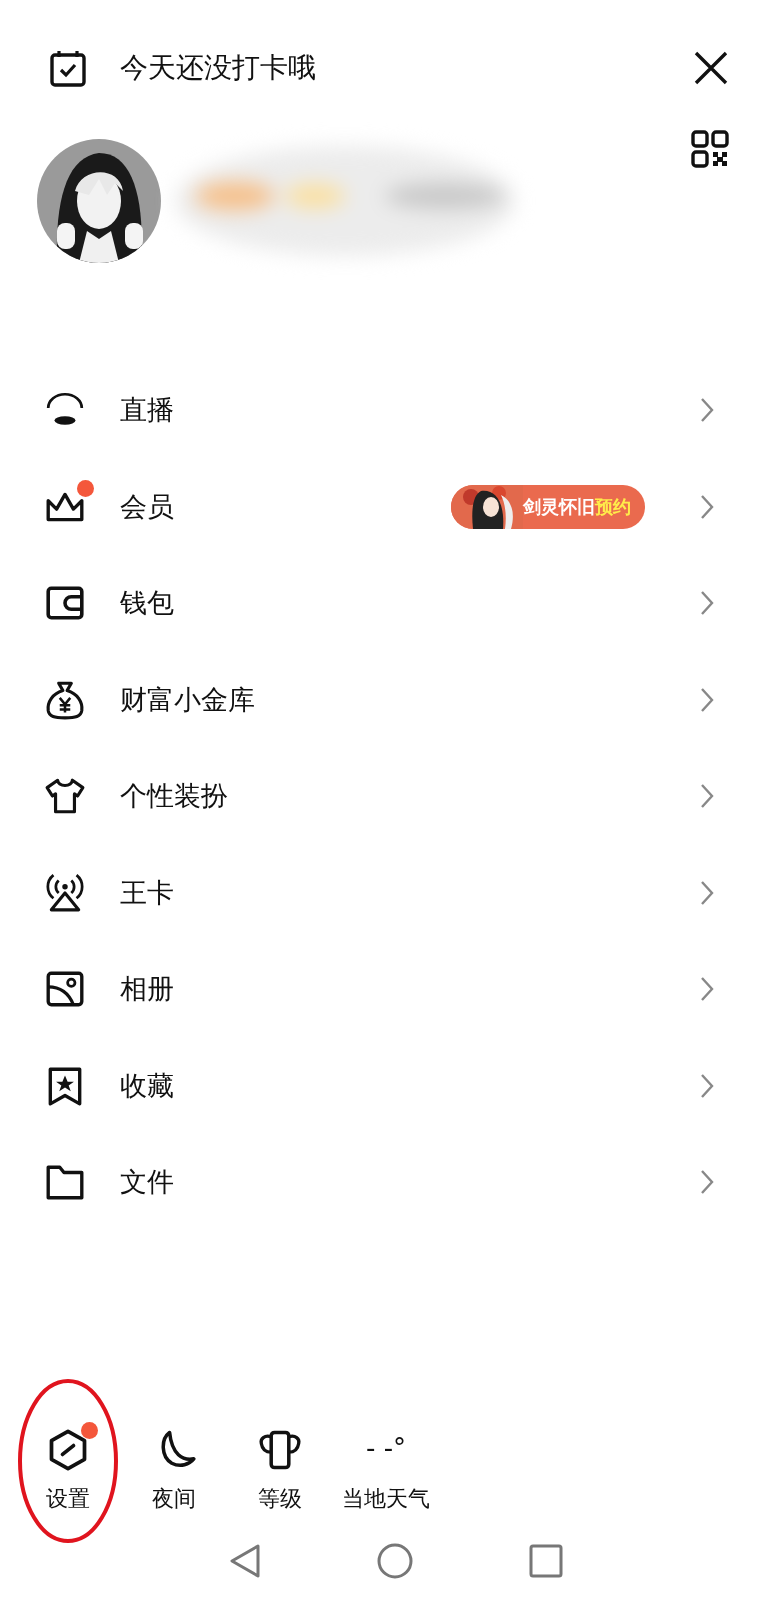 This screenshot has height=1600, width=771. Describe the element at coordinates (559, 506) in the screenshot. I see `promo-text: 剑灵怀旧` at that location.